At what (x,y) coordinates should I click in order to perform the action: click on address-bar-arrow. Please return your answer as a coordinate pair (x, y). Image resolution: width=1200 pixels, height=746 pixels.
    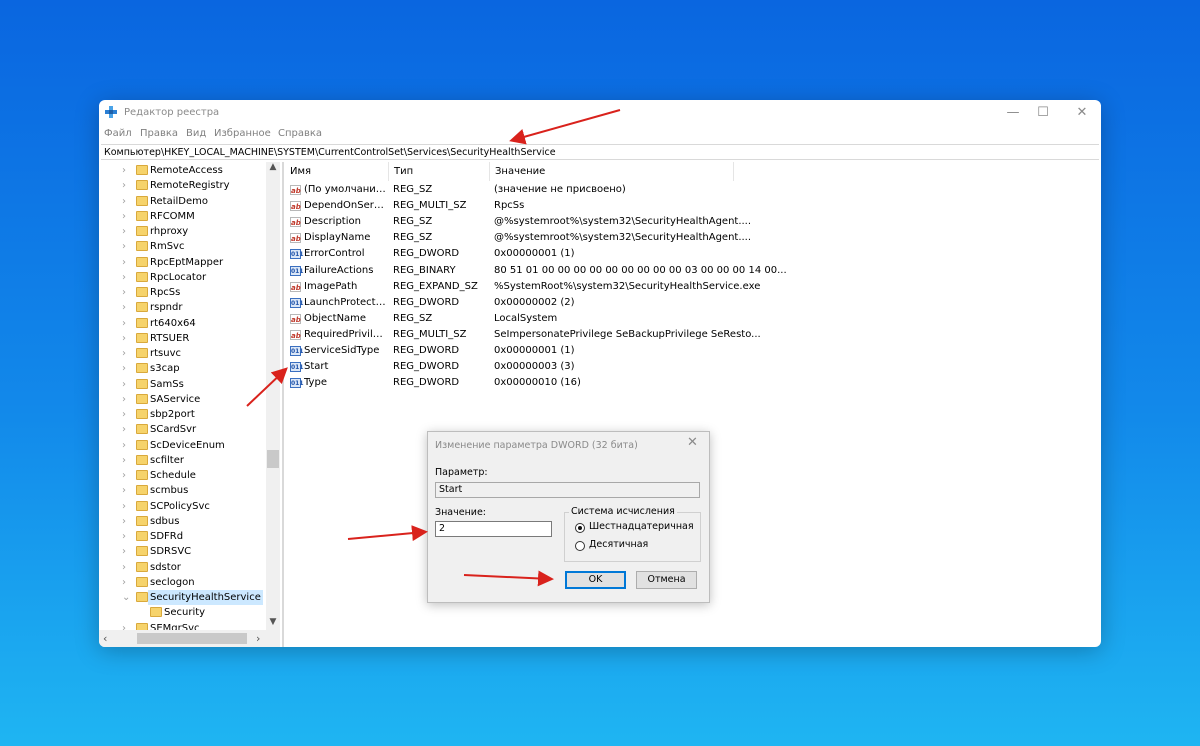
    Looking at the image, I should click on (565, 127).